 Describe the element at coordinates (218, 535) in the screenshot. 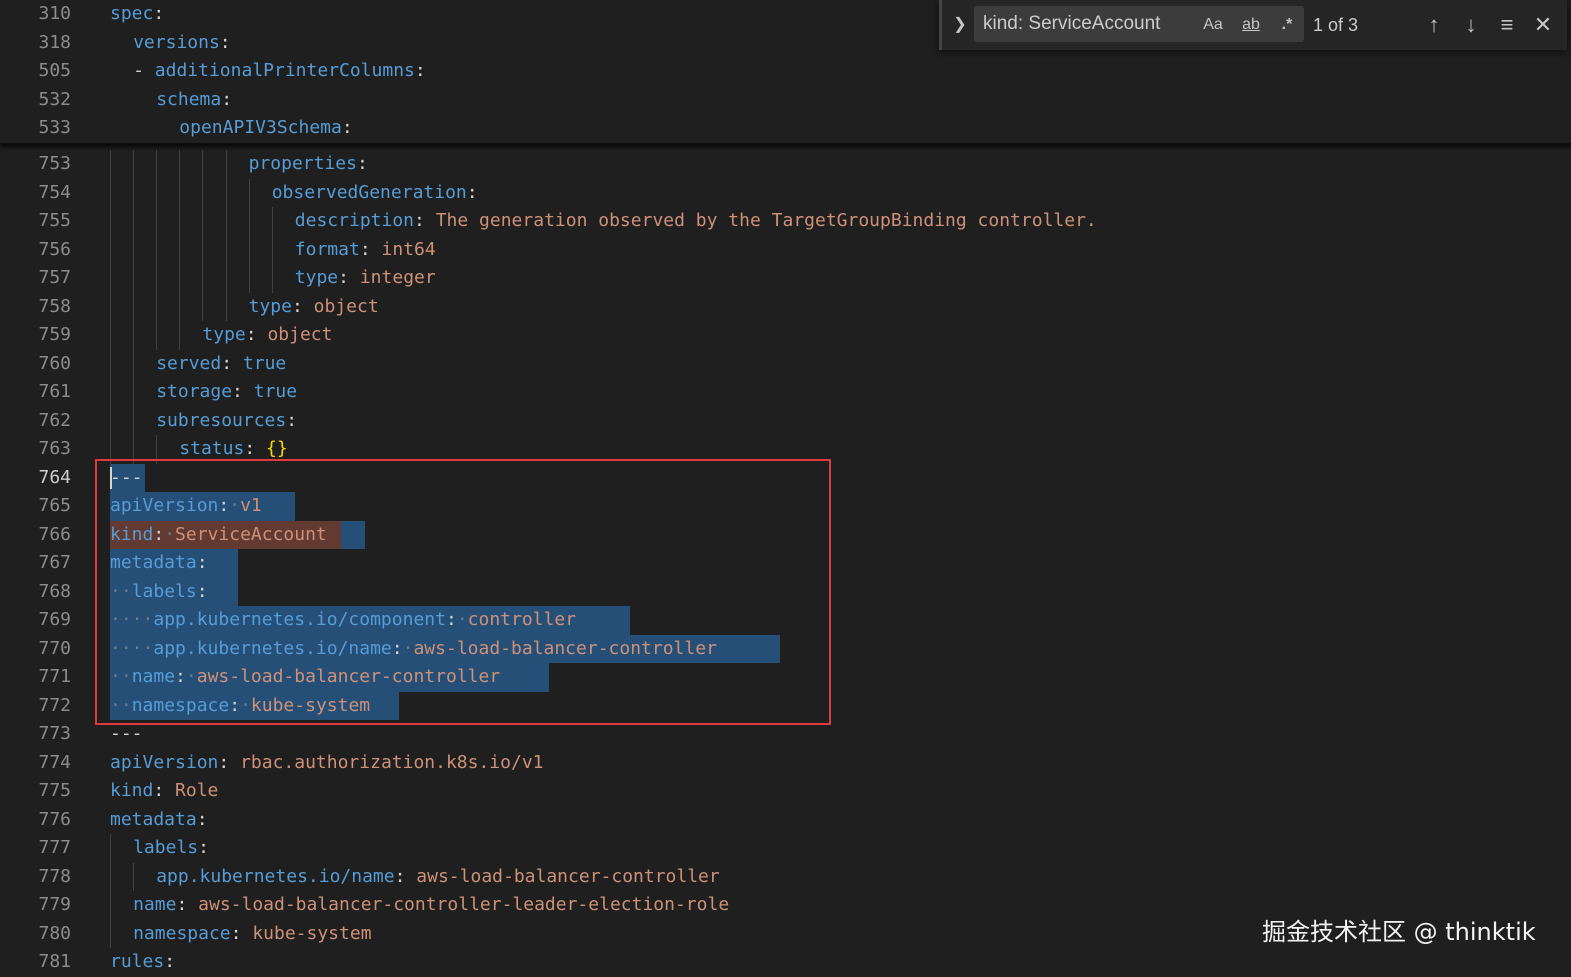

I see `code-text: kind:·ServiceAccount` at that location.